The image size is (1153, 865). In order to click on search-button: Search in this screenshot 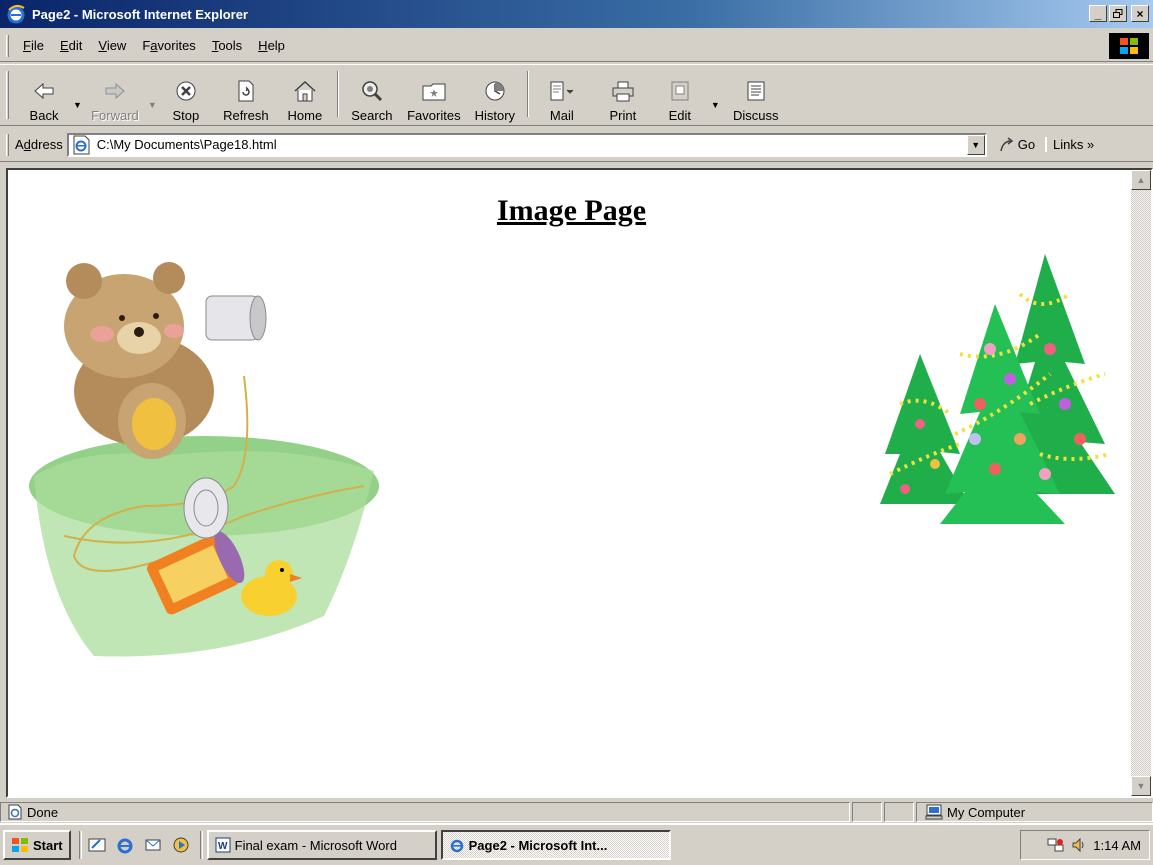, I will do `click(372, 94)`.